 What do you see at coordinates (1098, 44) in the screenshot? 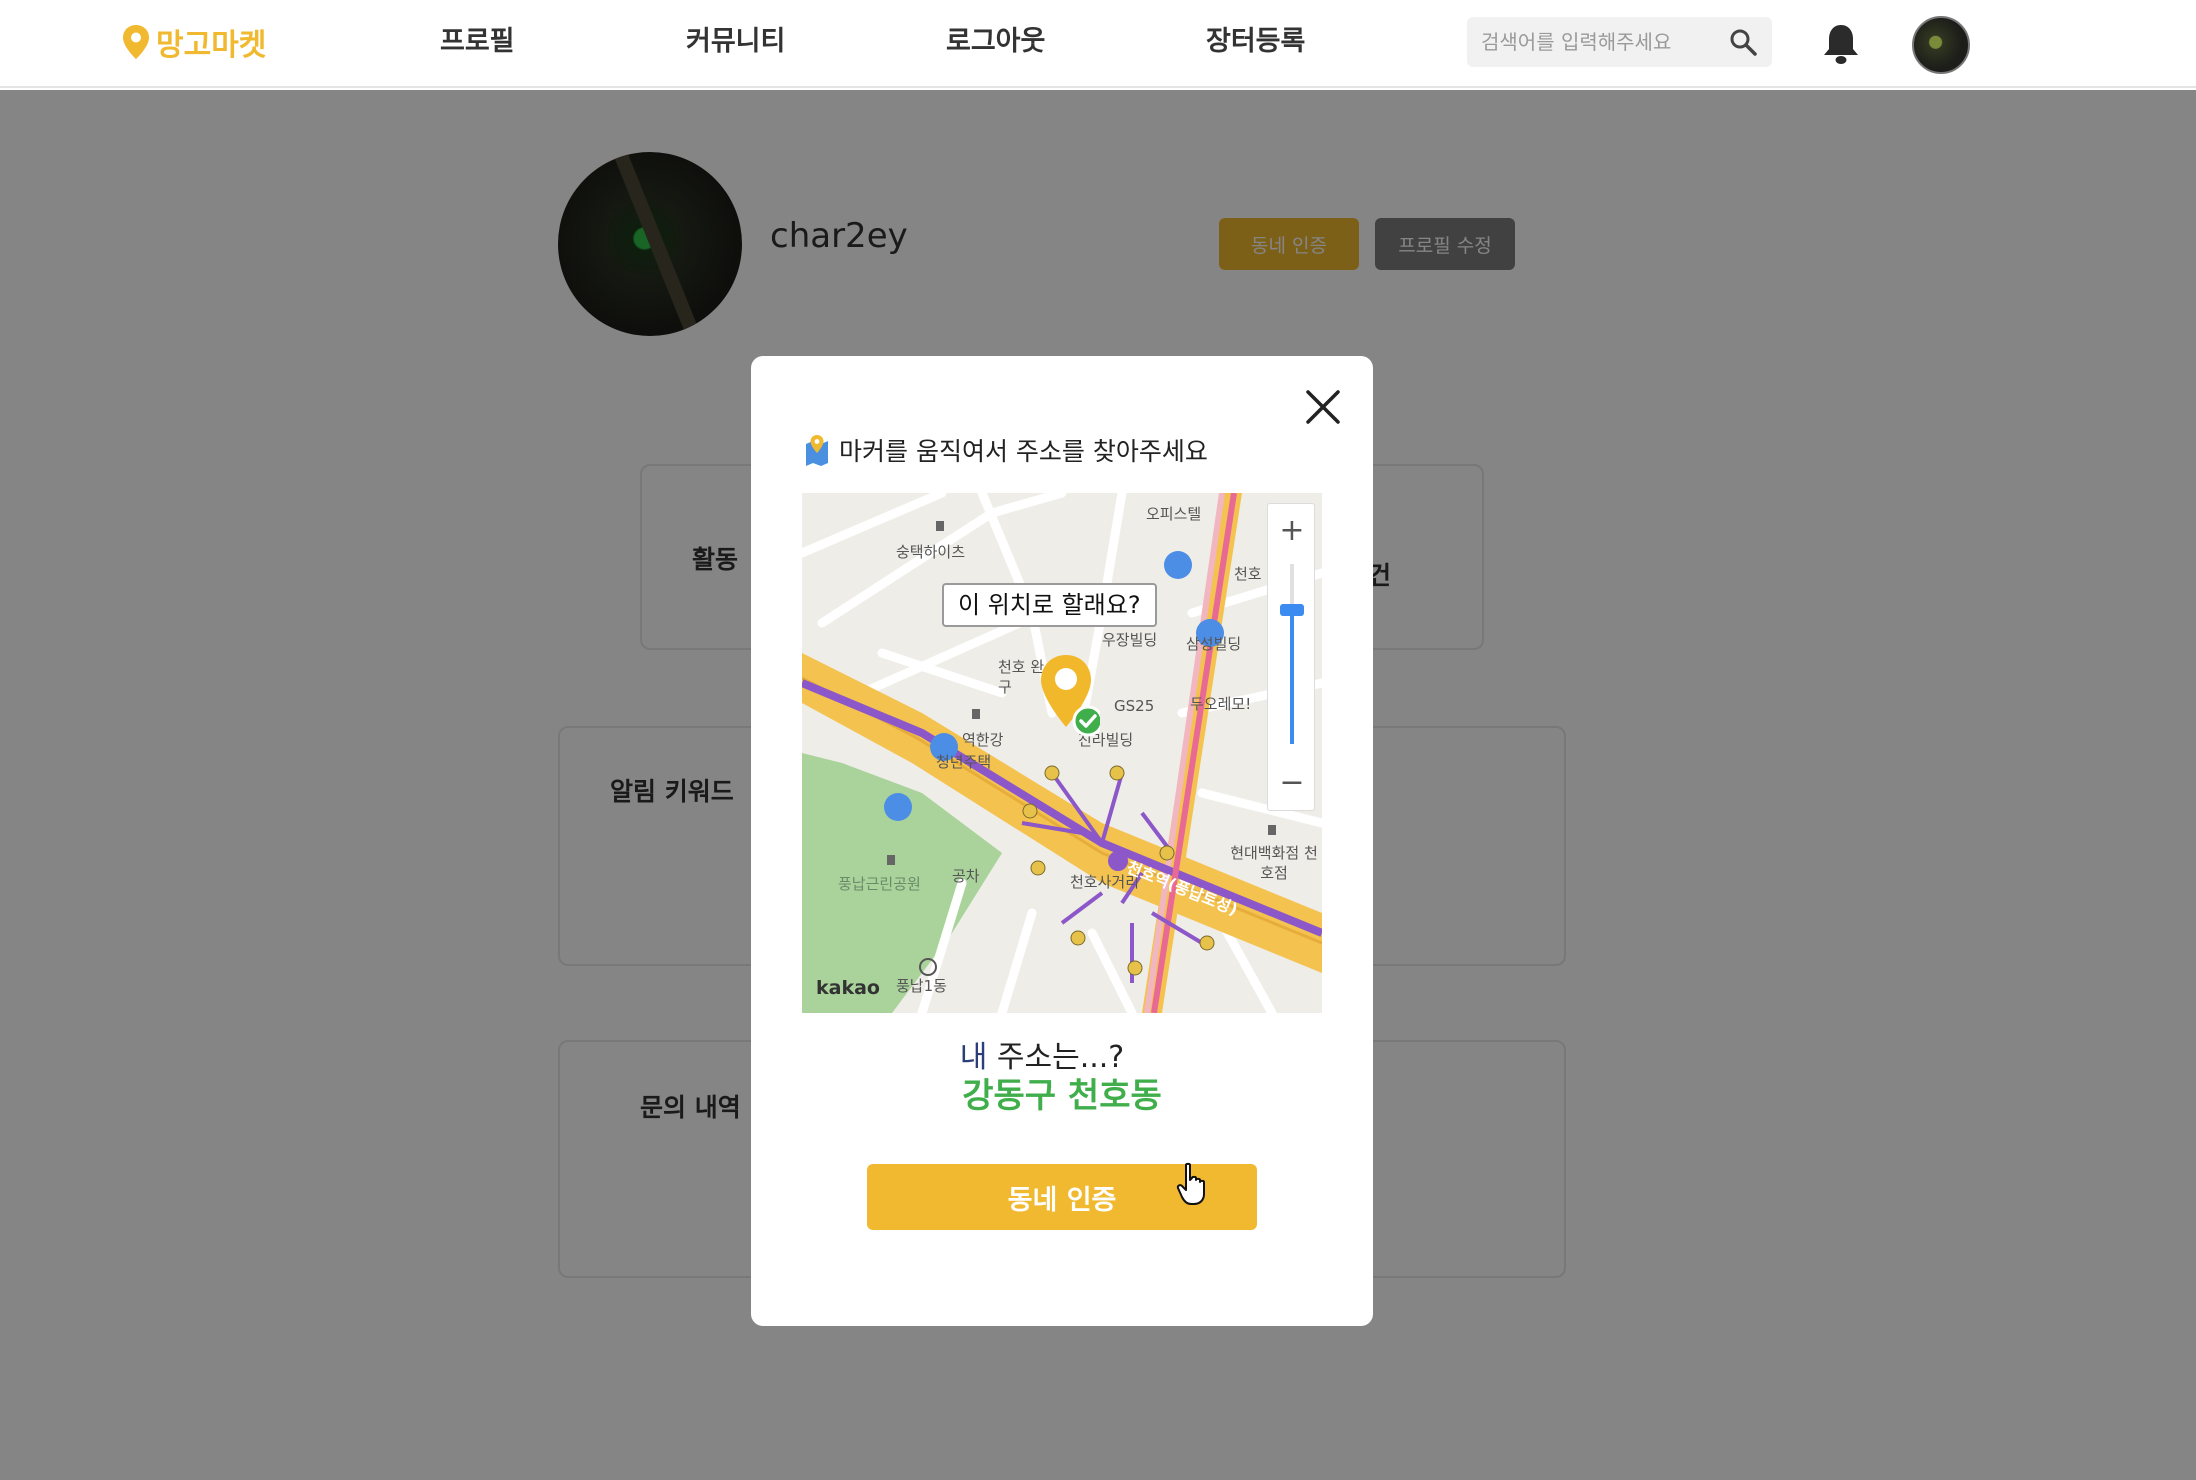
I see `top-navigation-bar: 망고마켓 프로필 커뮤니티 로그아웃 장터등록` at bounding box center [1098, 44].